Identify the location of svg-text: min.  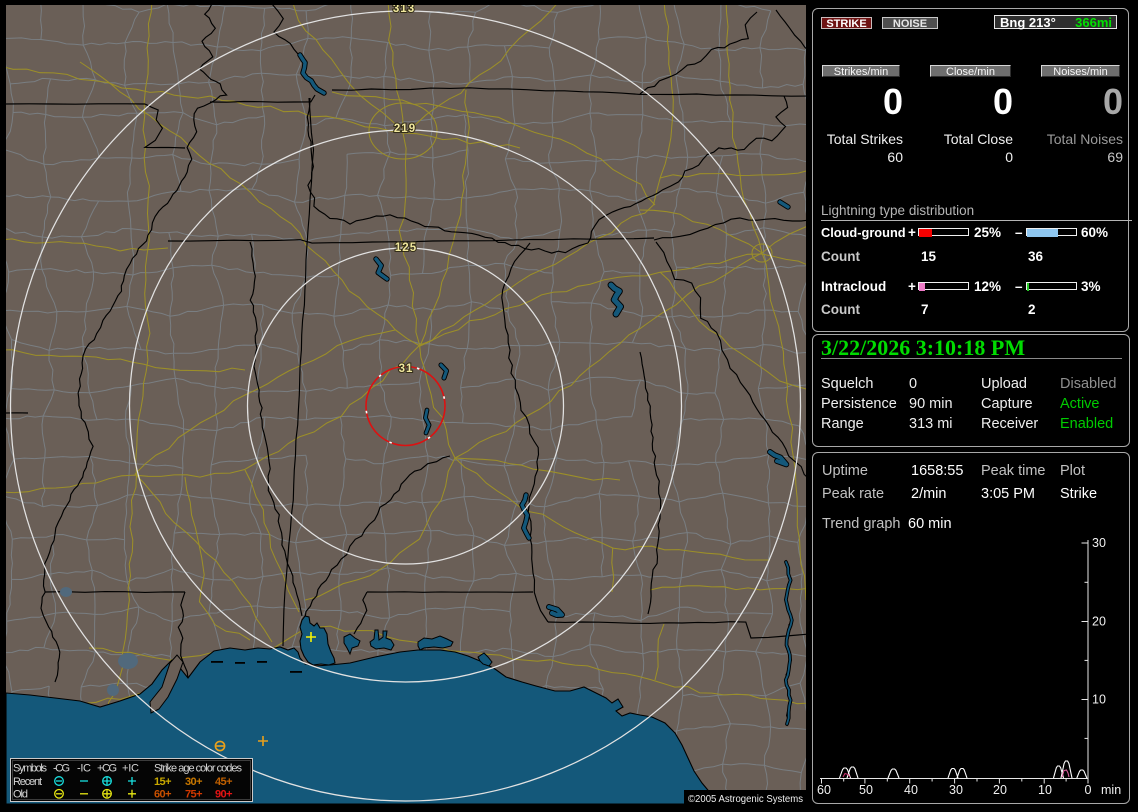
(1111, 790).